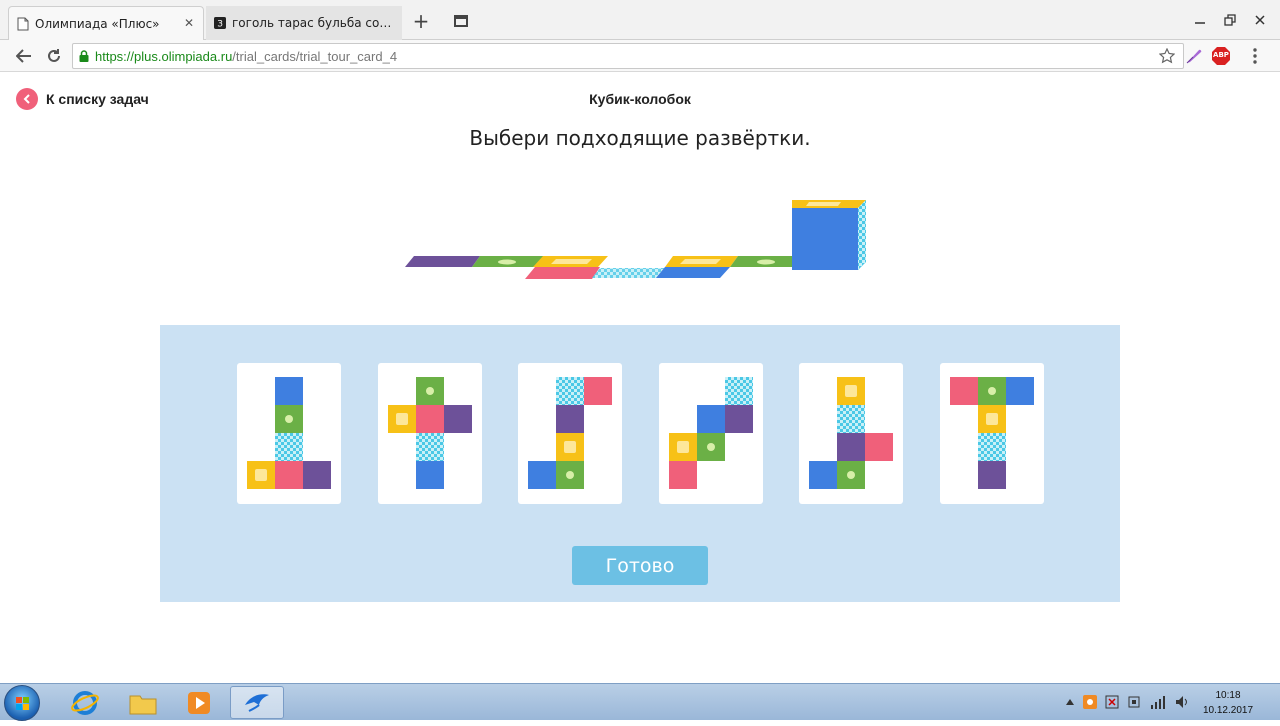 The width and height of the screenshot is (1280, 726). I want to click on svg-text: З, so click(220, 24).